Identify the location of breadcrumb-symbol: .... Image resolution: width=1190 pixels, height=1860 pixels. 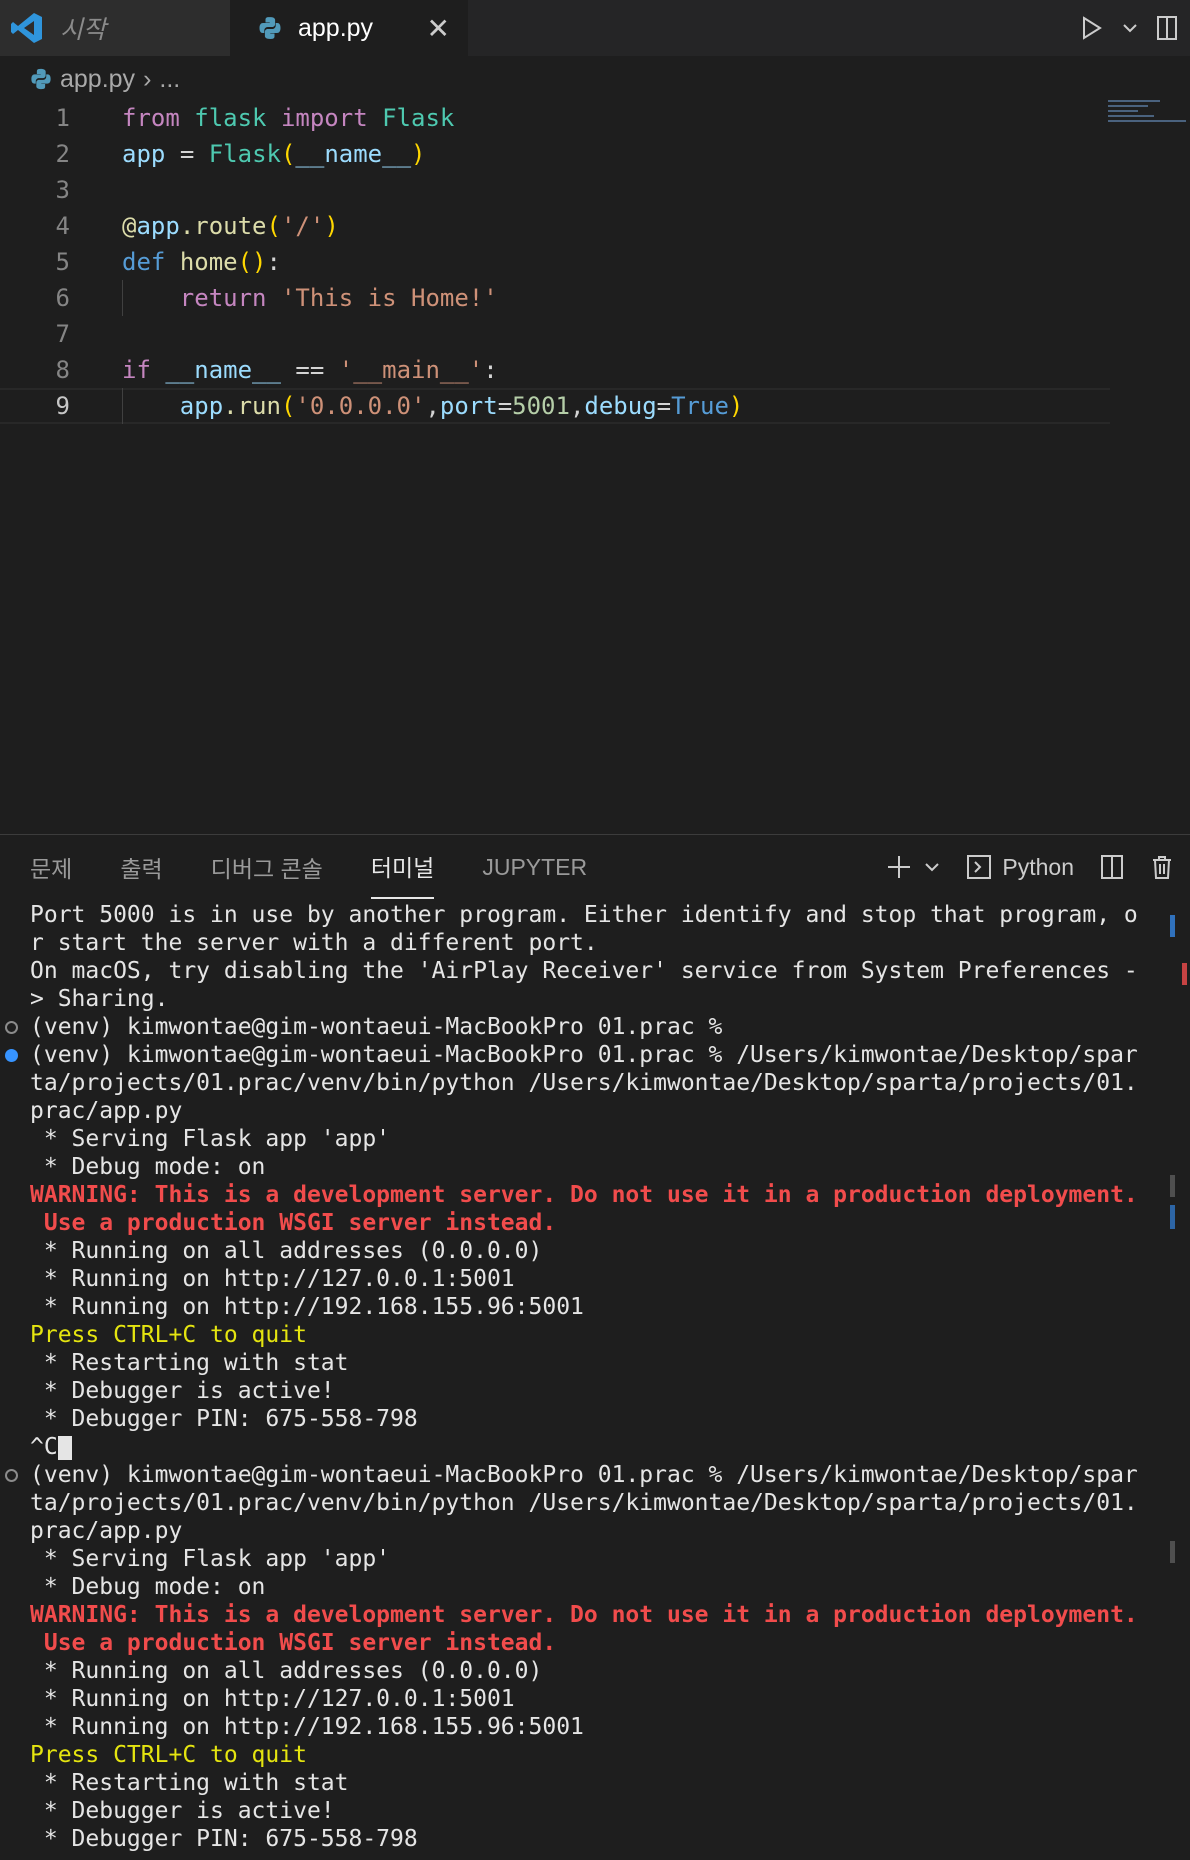
(169, 79).